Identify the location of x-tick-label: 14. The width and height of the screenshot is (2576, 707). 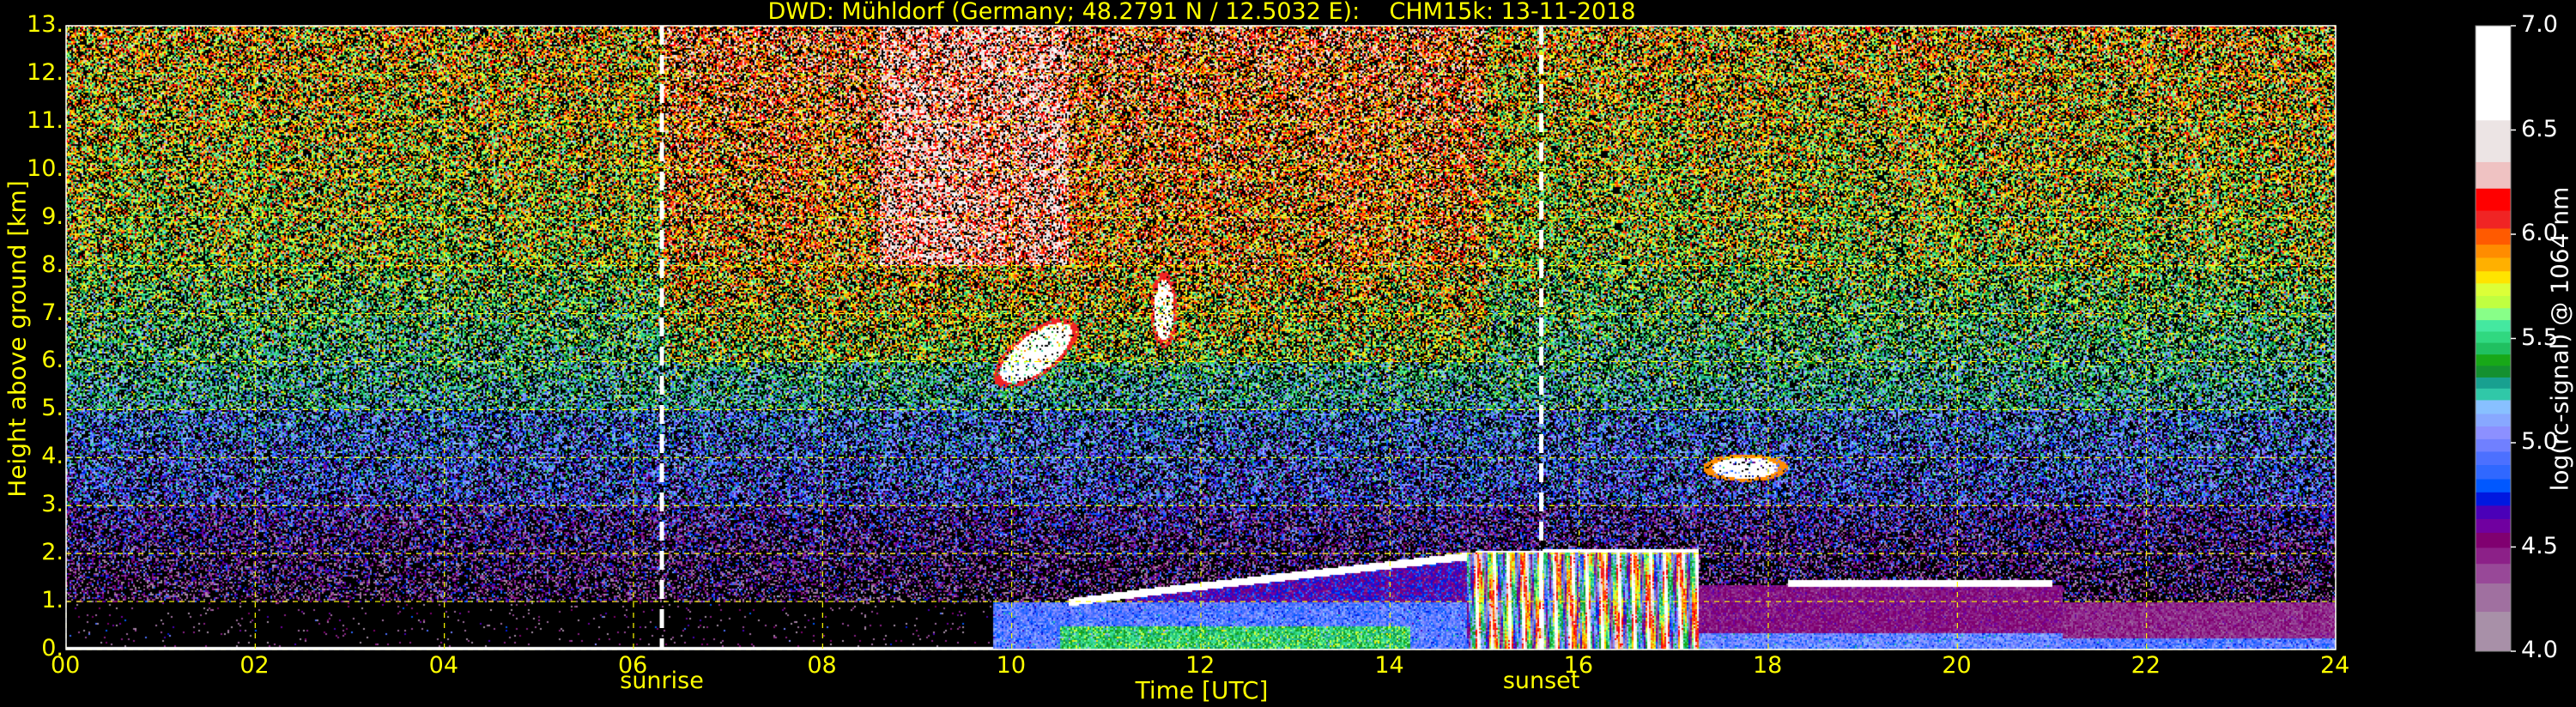
(1389, 666).